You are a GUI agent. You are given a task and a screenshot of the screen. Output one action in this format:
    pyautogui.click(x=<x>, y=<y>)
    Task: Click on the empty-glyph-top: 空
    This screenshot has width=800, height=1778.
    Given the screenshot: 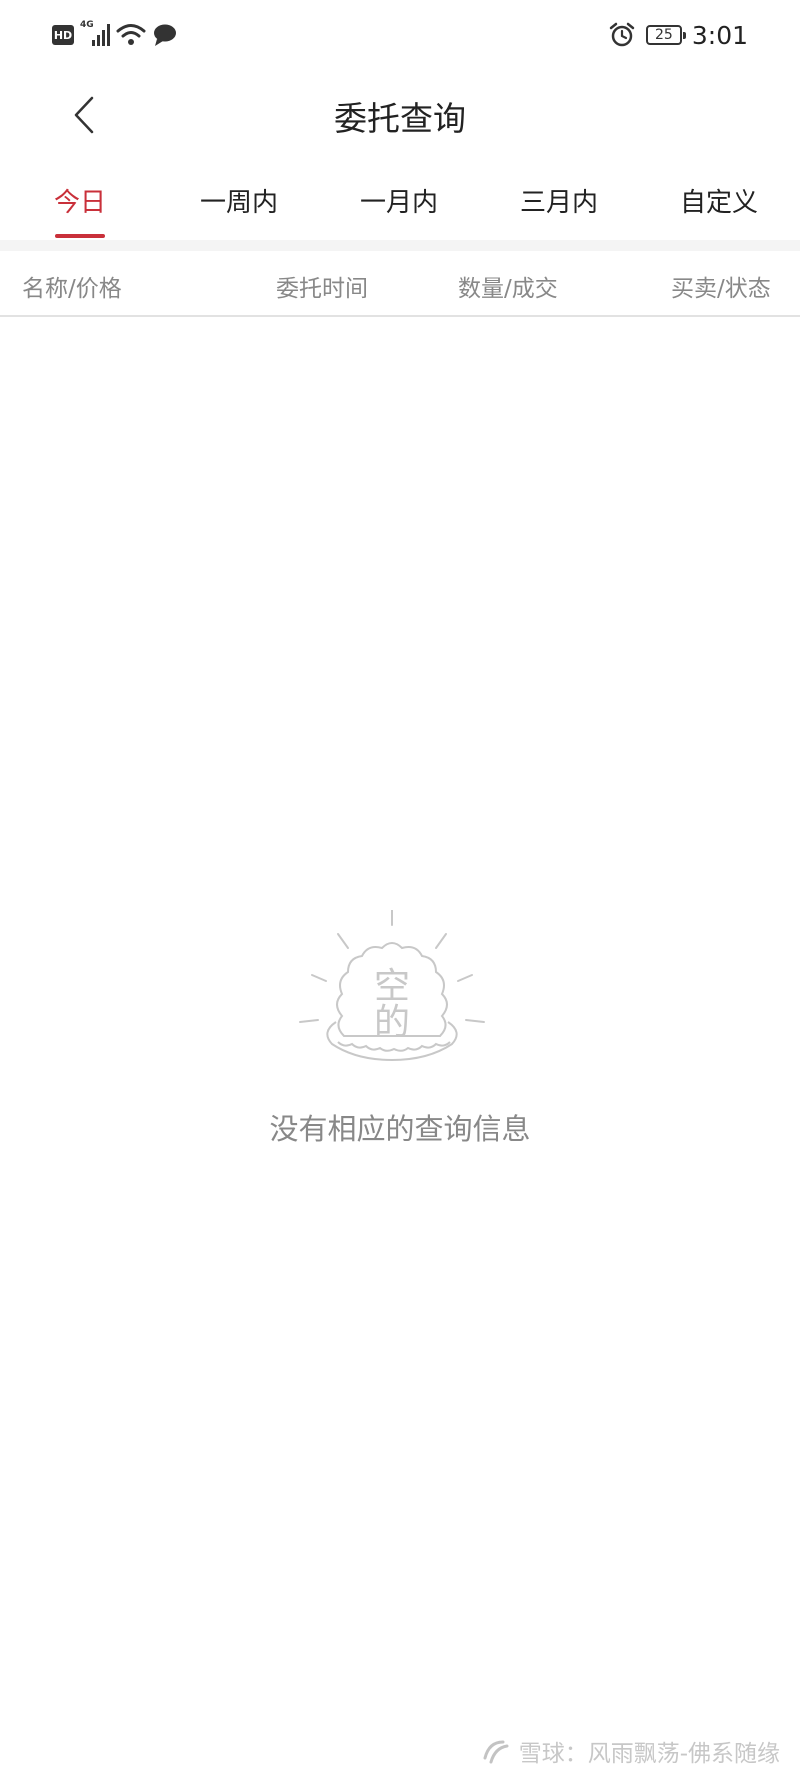 What is the action you would take?
    pyautogui.click(x=392, y=986)
    